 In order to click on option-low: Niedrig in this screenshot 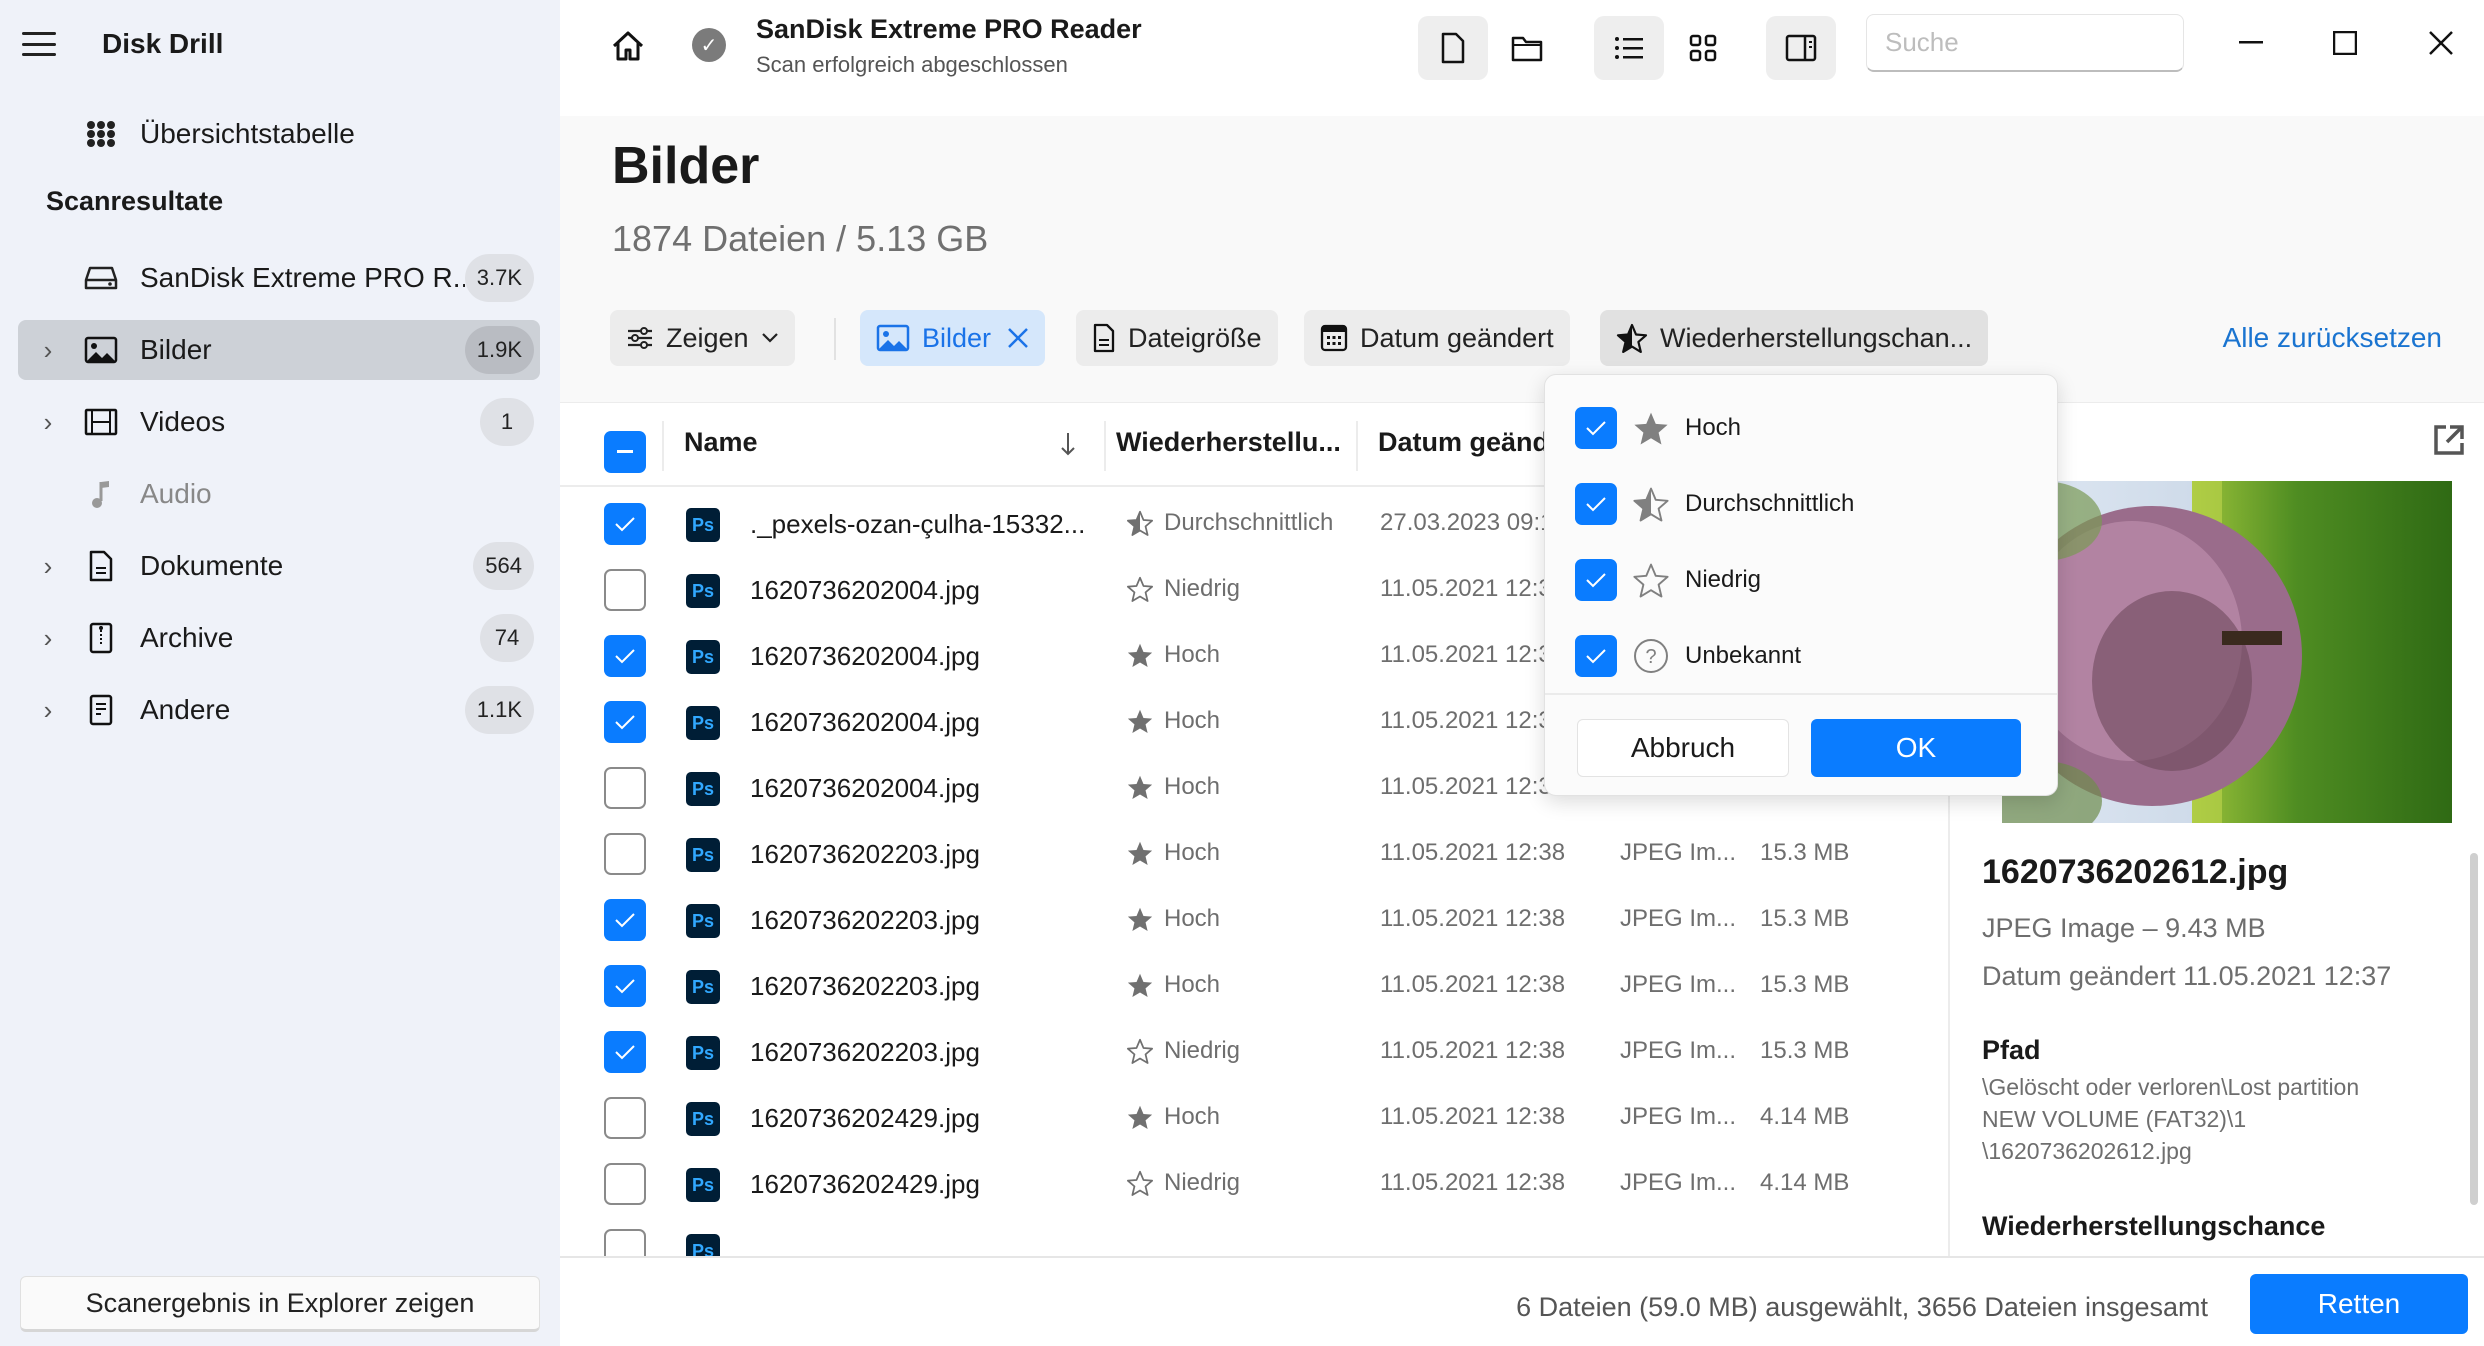, I will do `click(1668, 580)`.